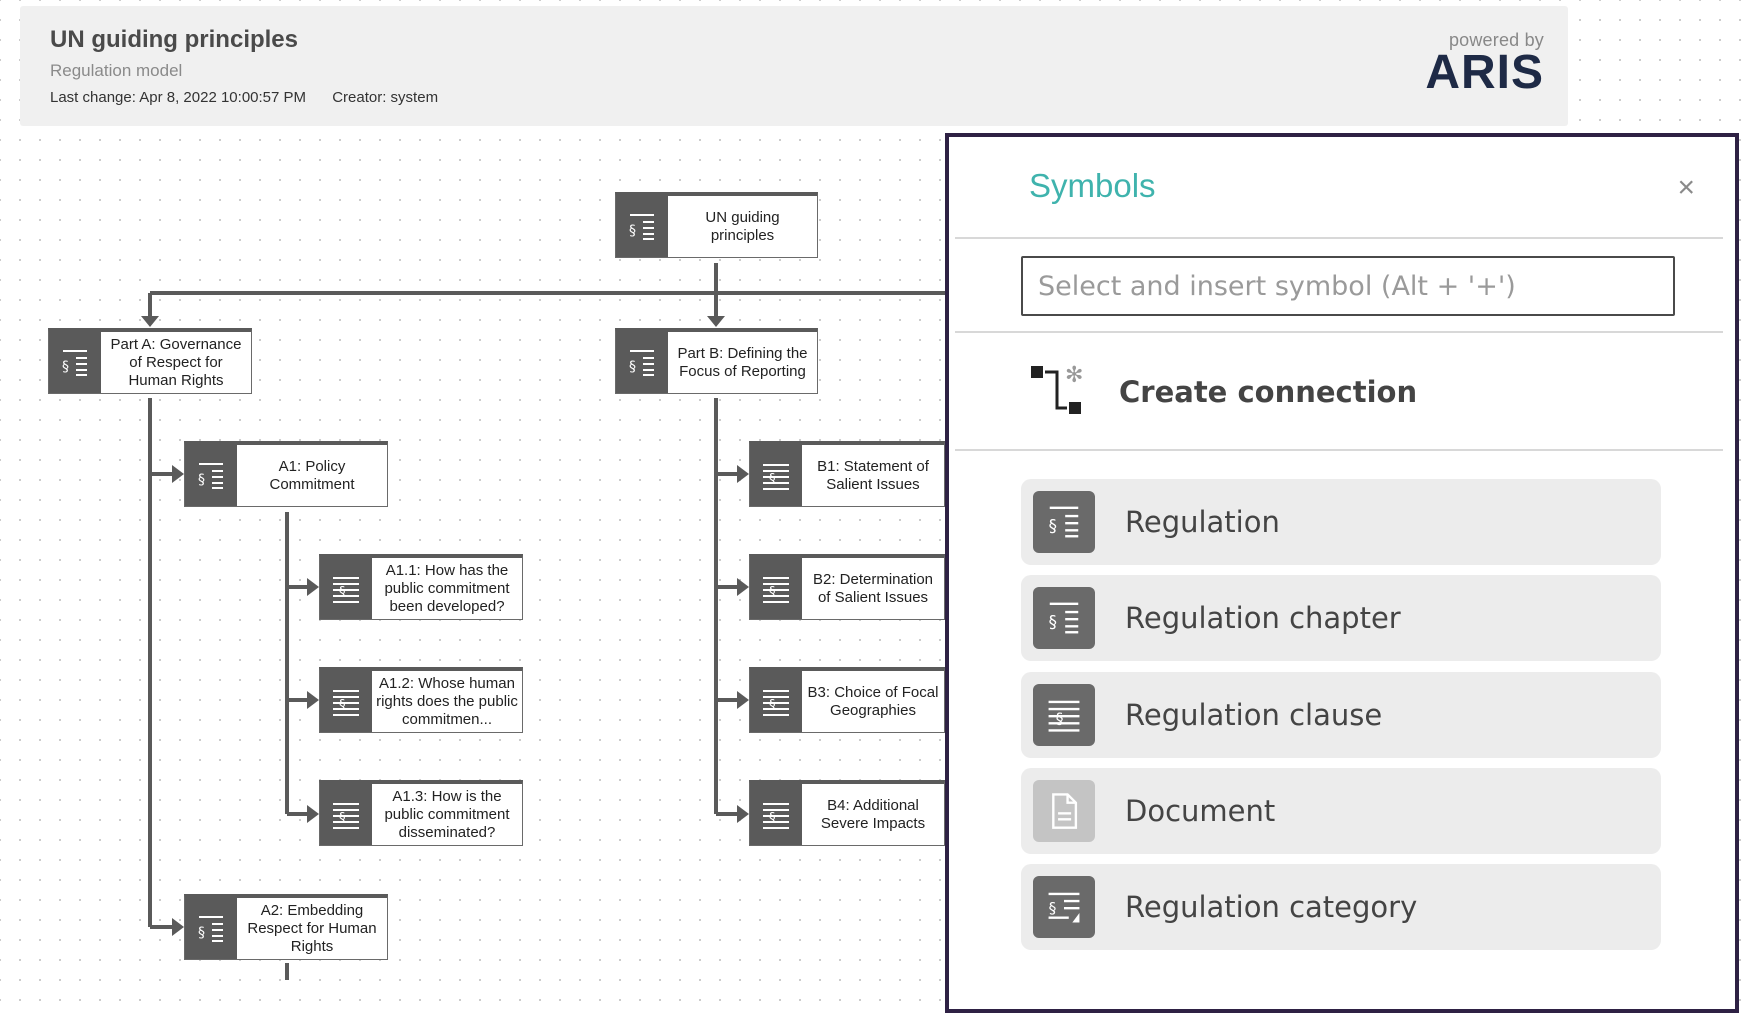  I want to click on node-a1: § A1: Policy Commitment, so click(286, 474).